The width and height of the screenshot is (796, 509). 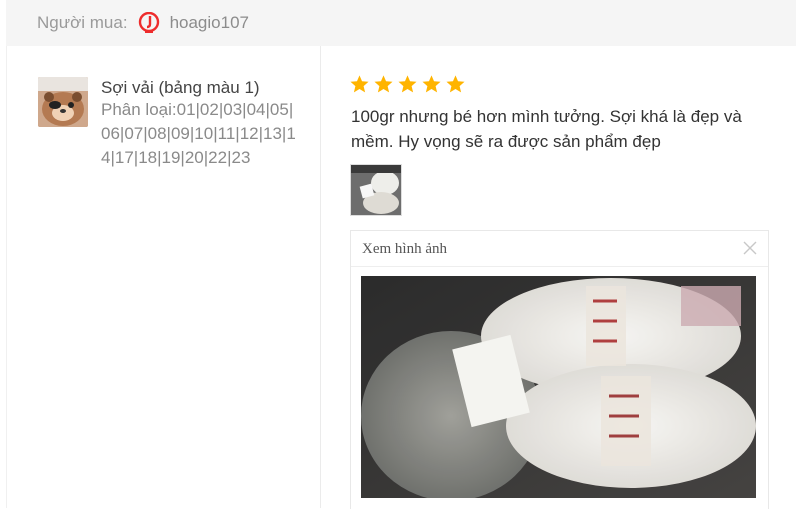 I want to click on buyer-username: hoagio107, so click(x=209, y=23).